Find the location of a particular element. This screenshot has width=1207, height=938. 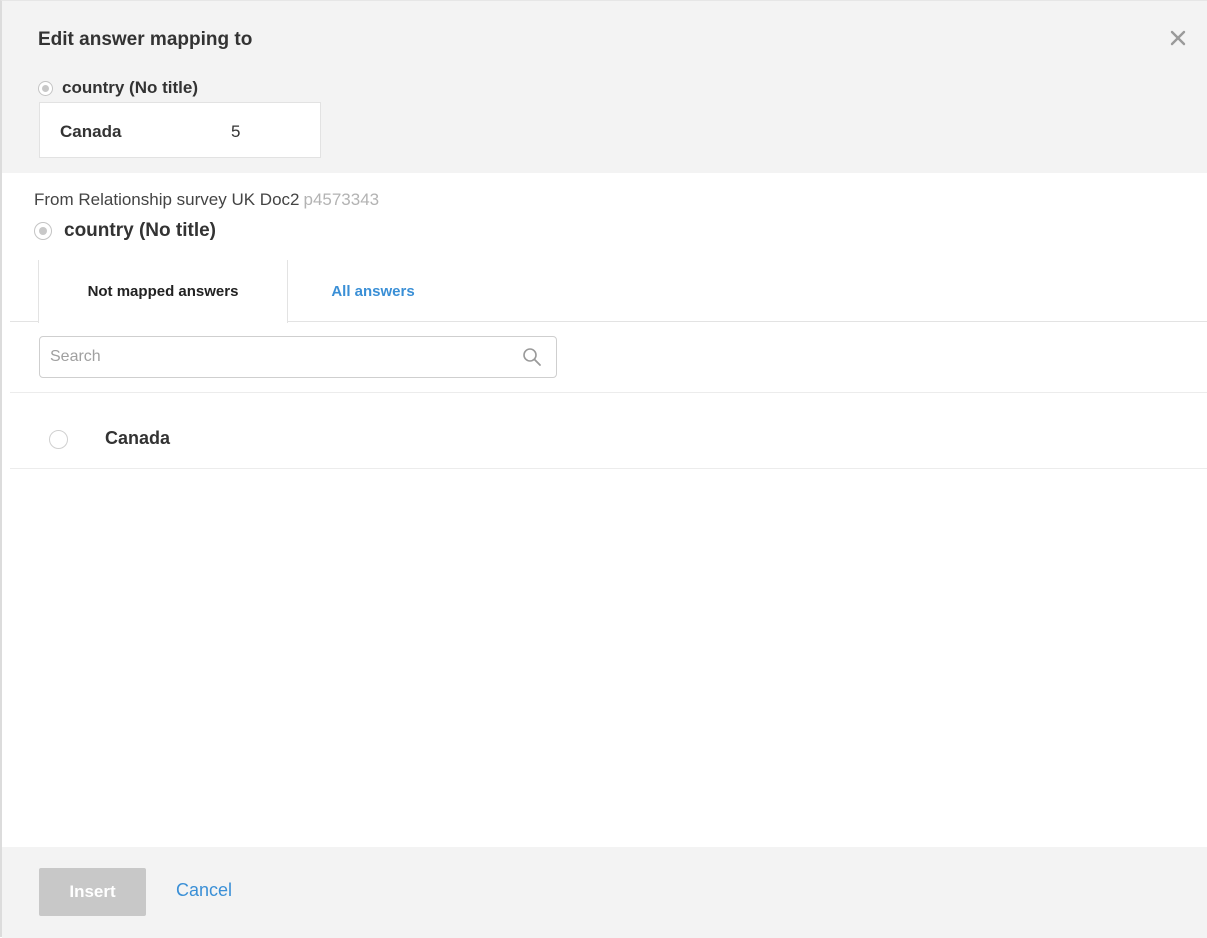

search-box is located at coordinates (298, 357).